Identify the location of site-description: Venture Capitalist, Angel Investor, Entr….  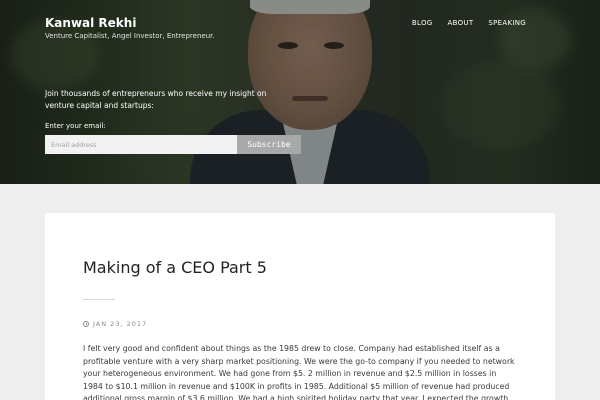
(130, 36).